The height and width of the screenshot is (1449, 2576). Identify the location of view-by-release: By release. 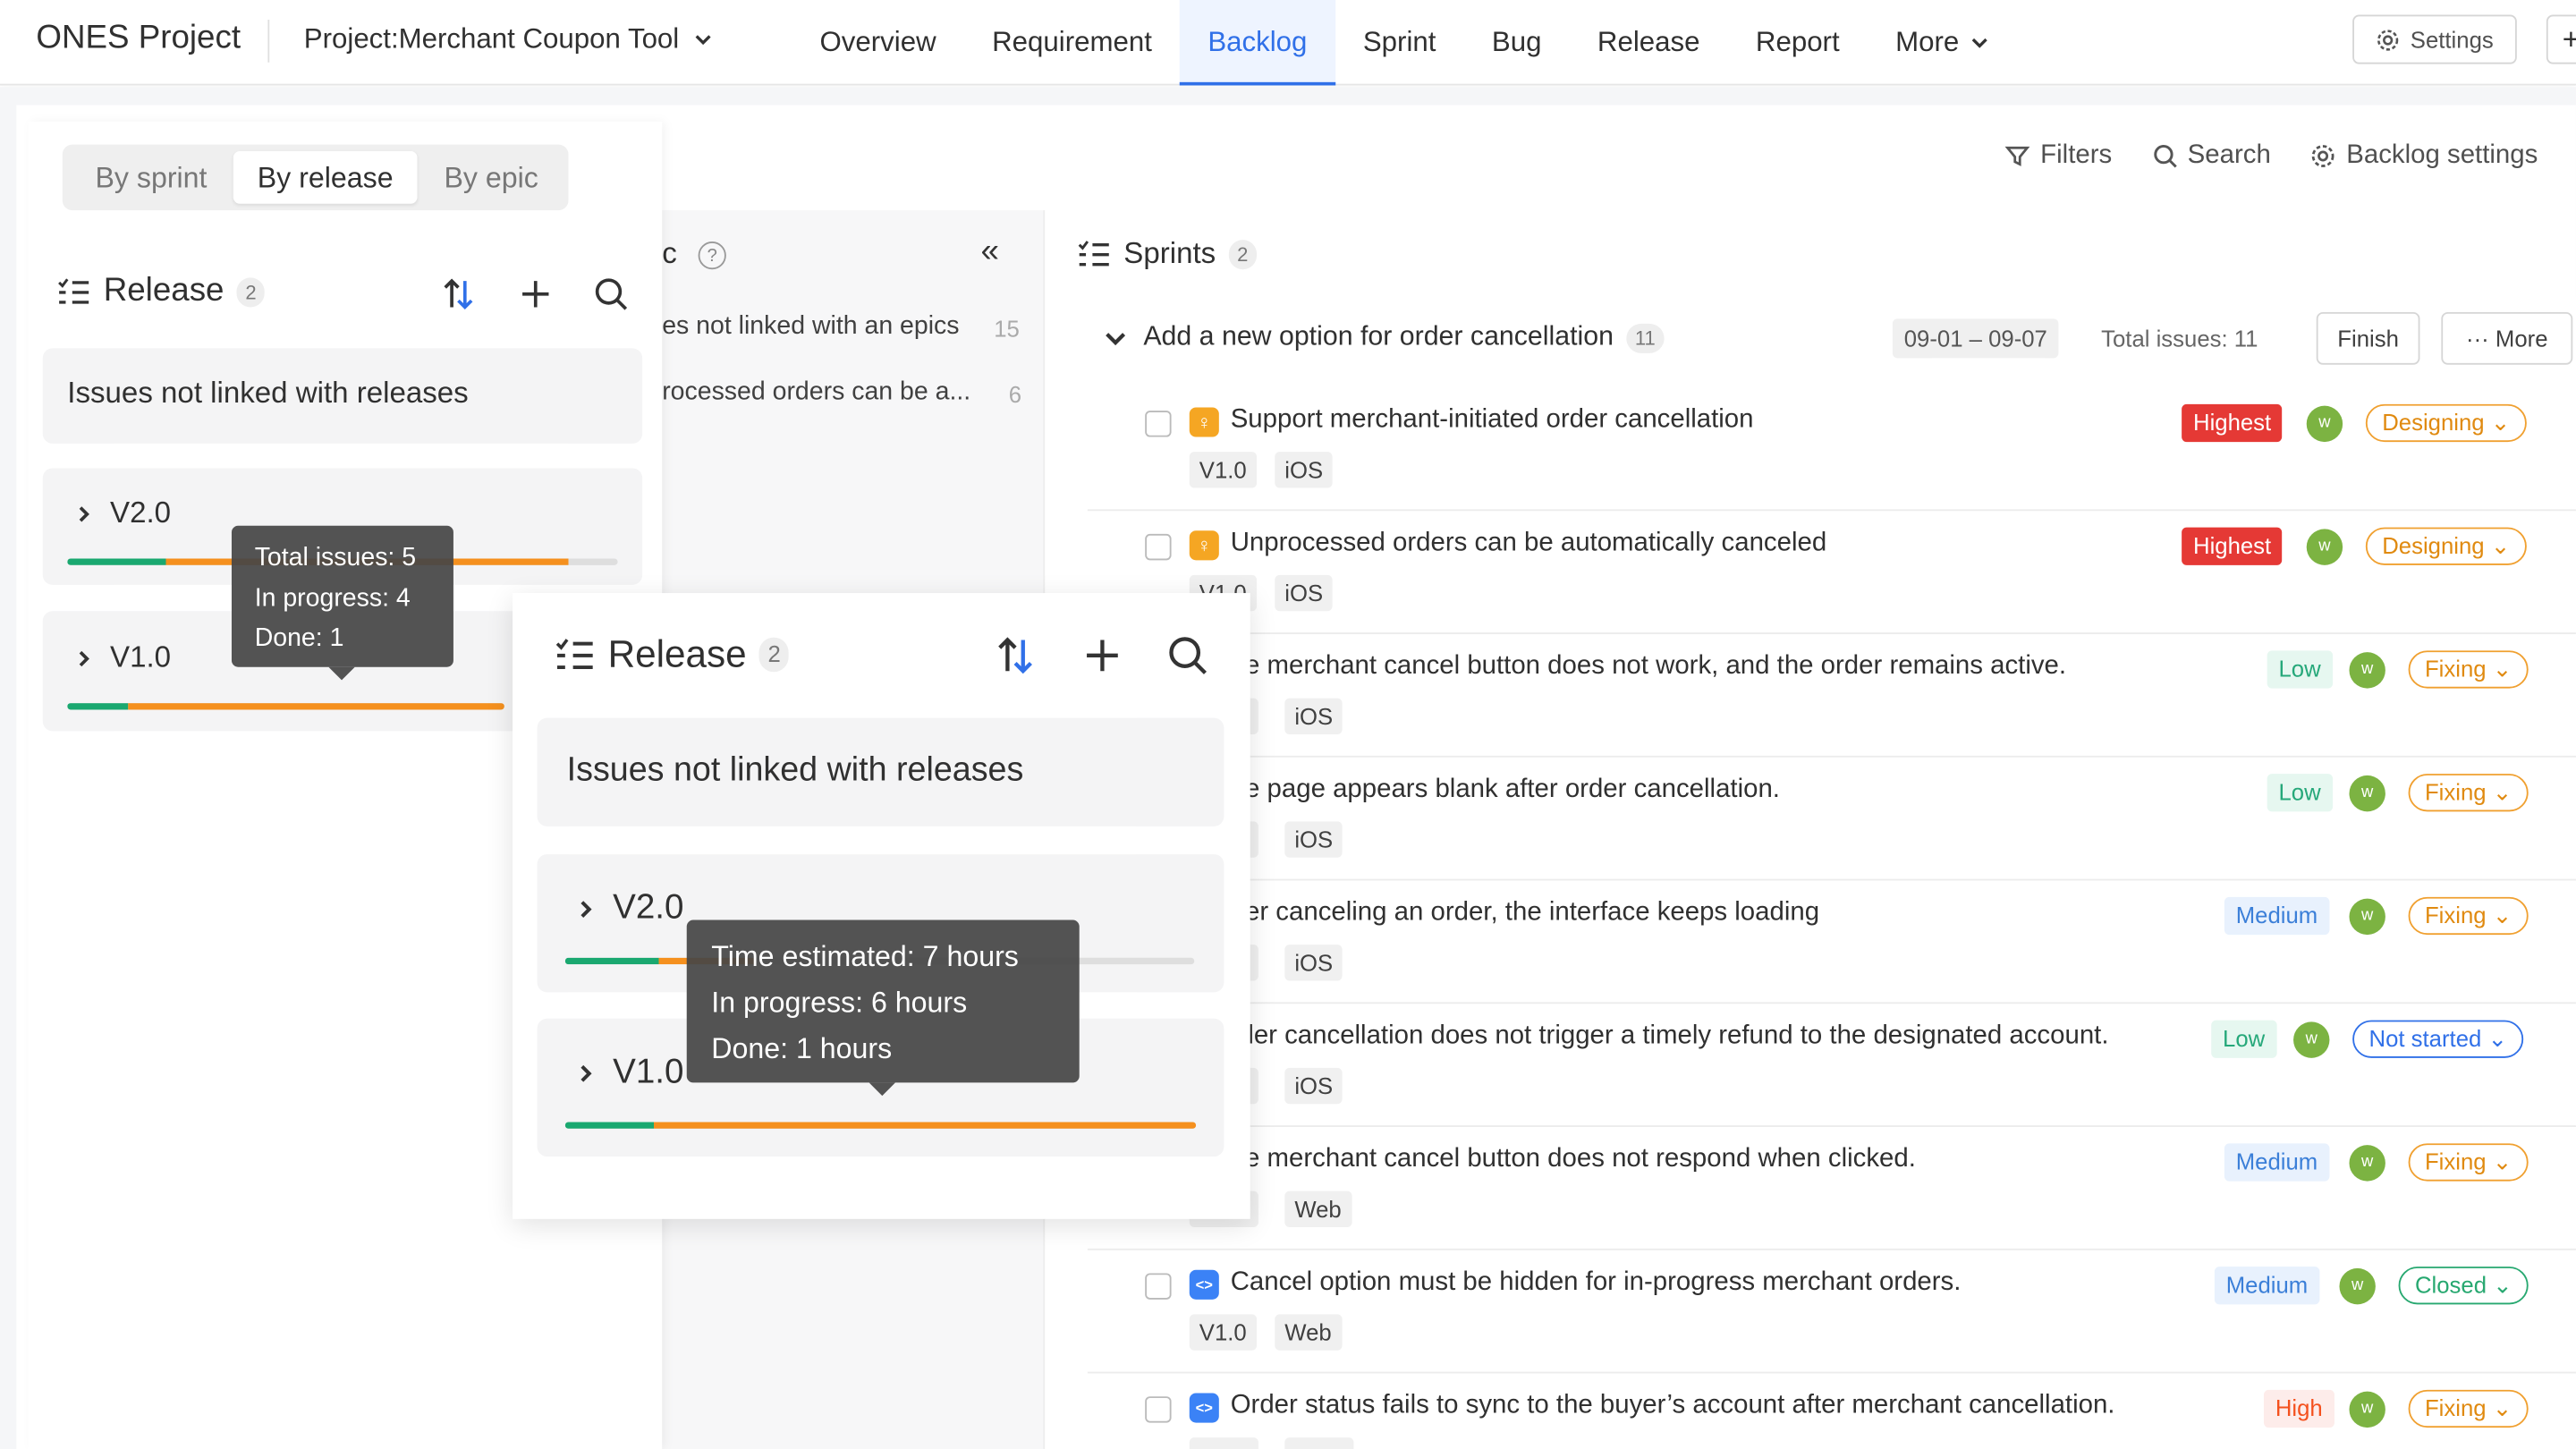
(325, 177).